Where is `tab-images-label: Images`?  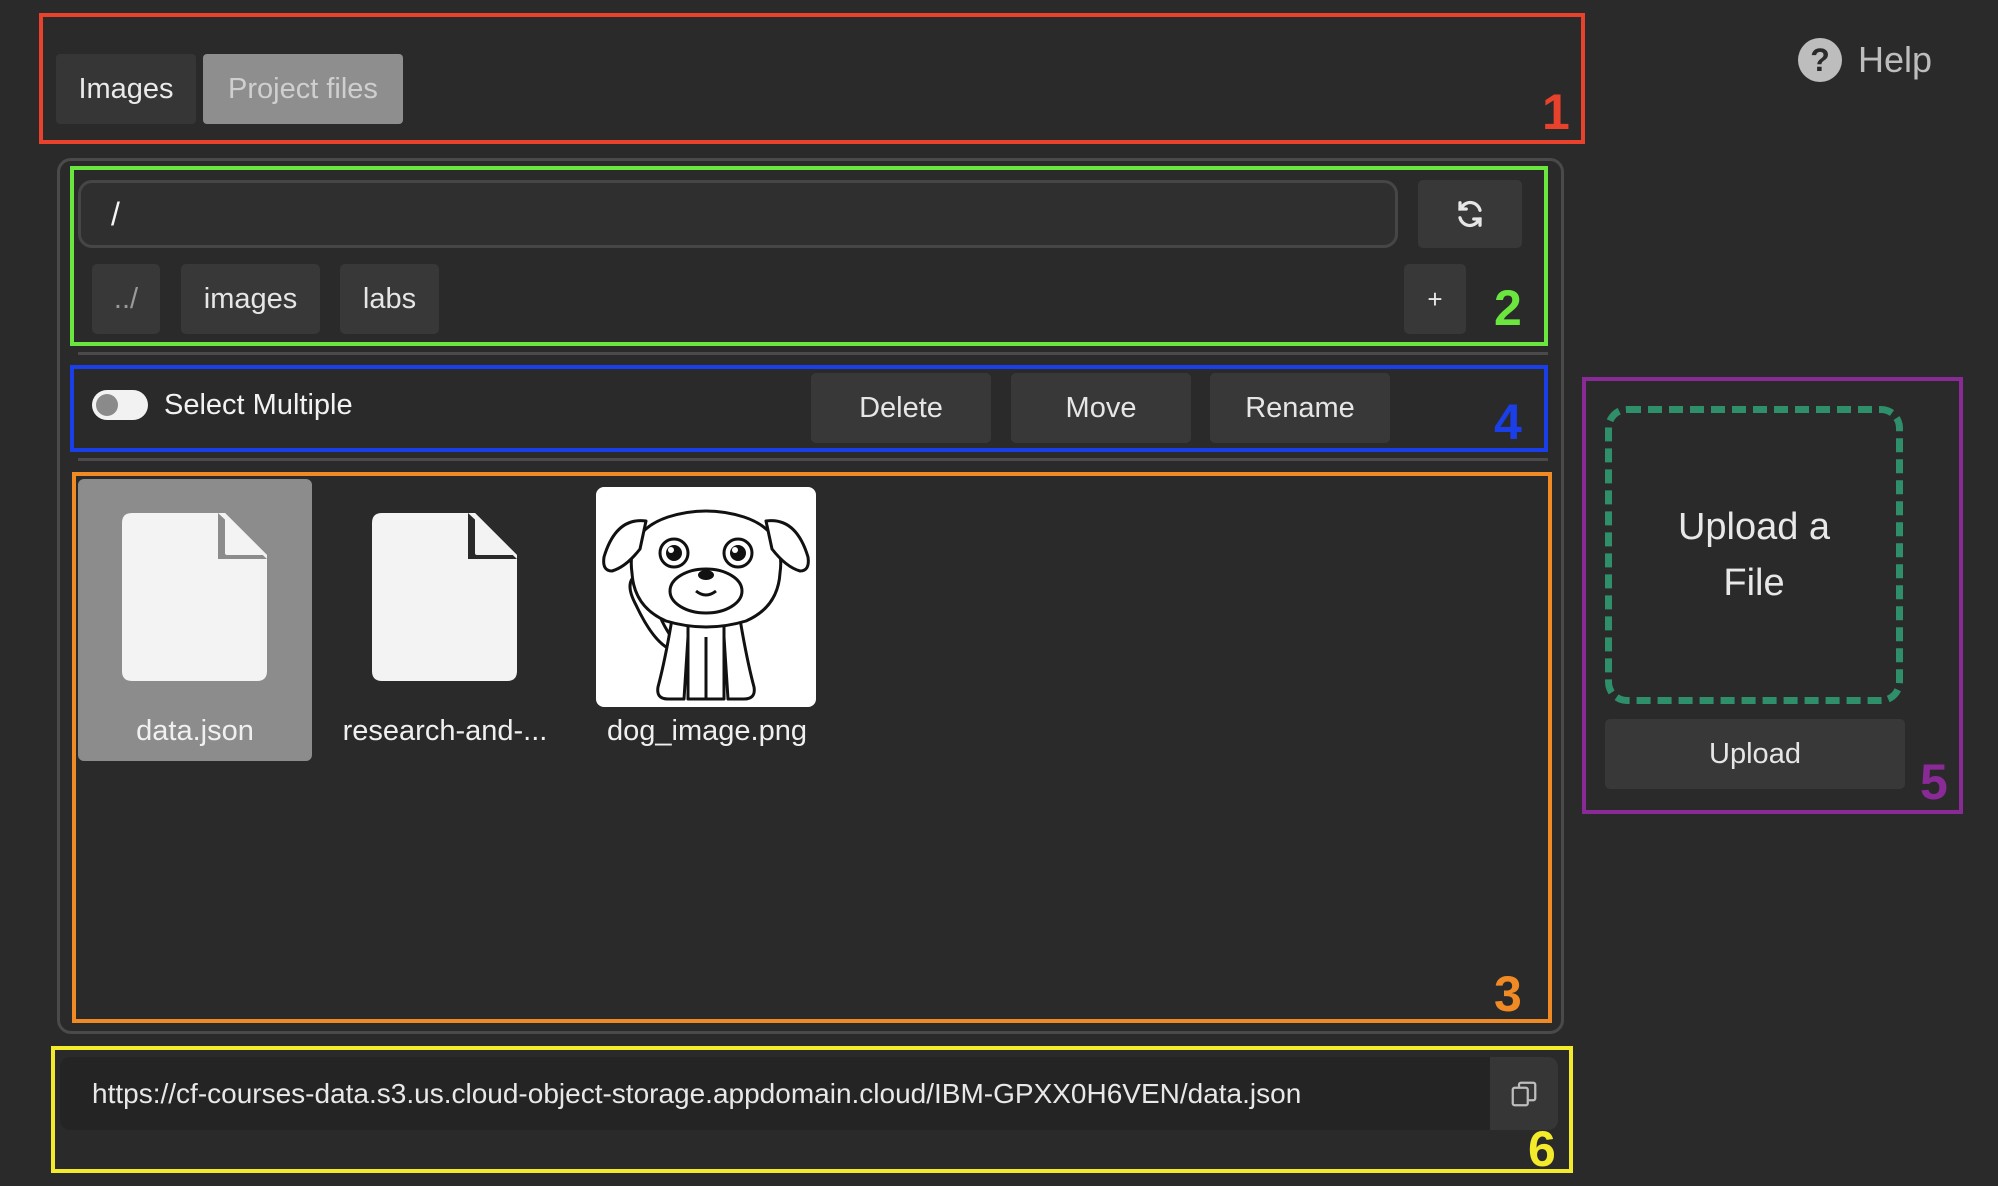 tab-images-label: Images is located at coordinates (126, 88).